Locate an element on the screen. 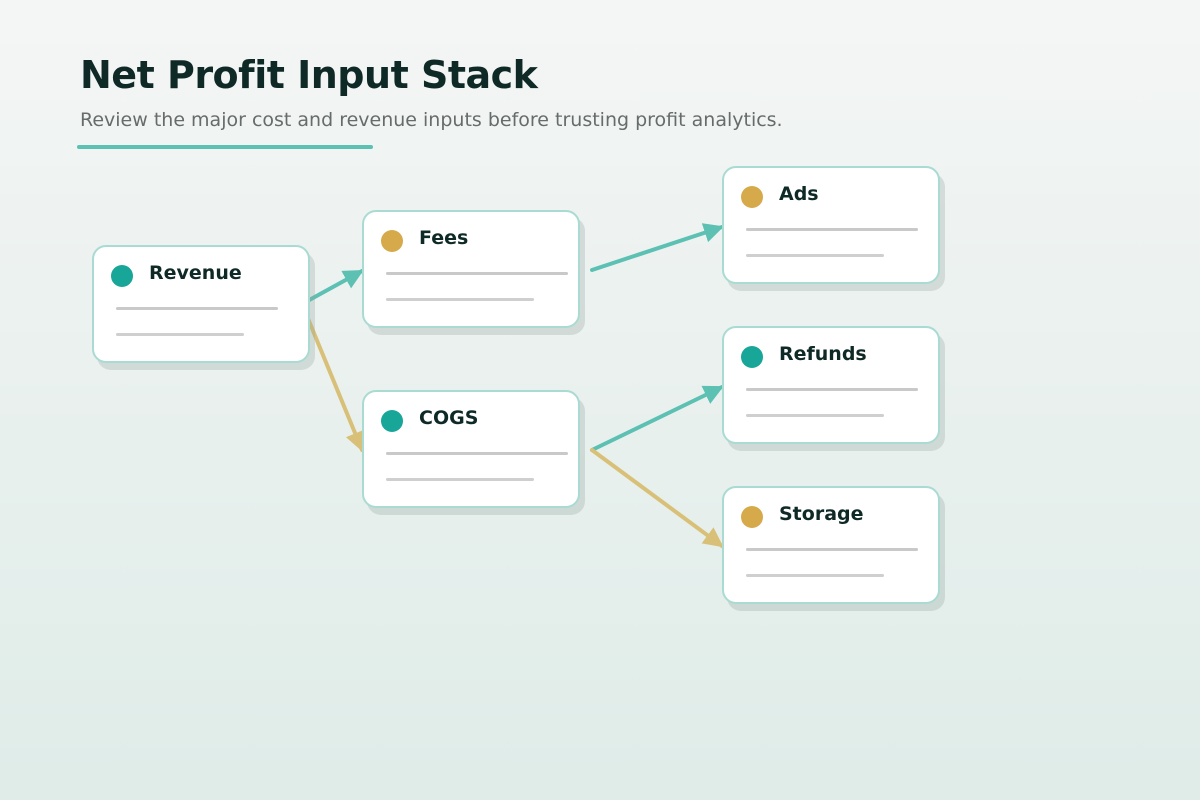 The image size is (1200, 800). edge-cogs-refunds is located at coordinates (657, 418).